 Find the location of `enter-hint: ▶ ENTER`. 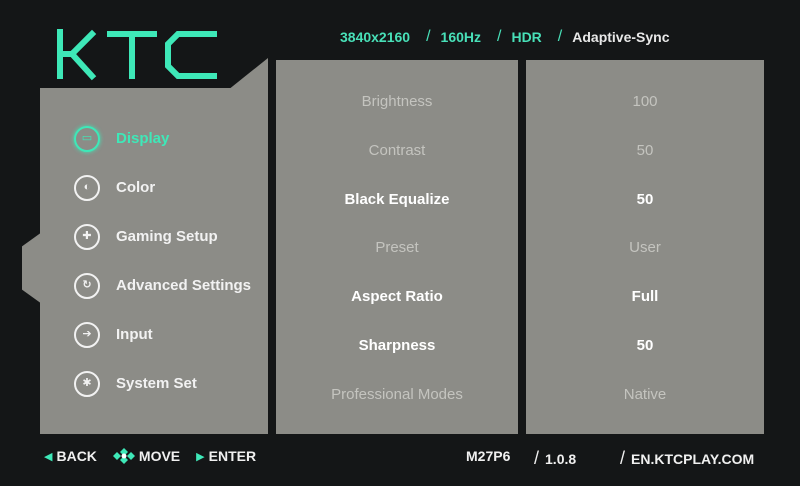

enter-hint: ▶ ENTER is located at coordinates (226, 456).